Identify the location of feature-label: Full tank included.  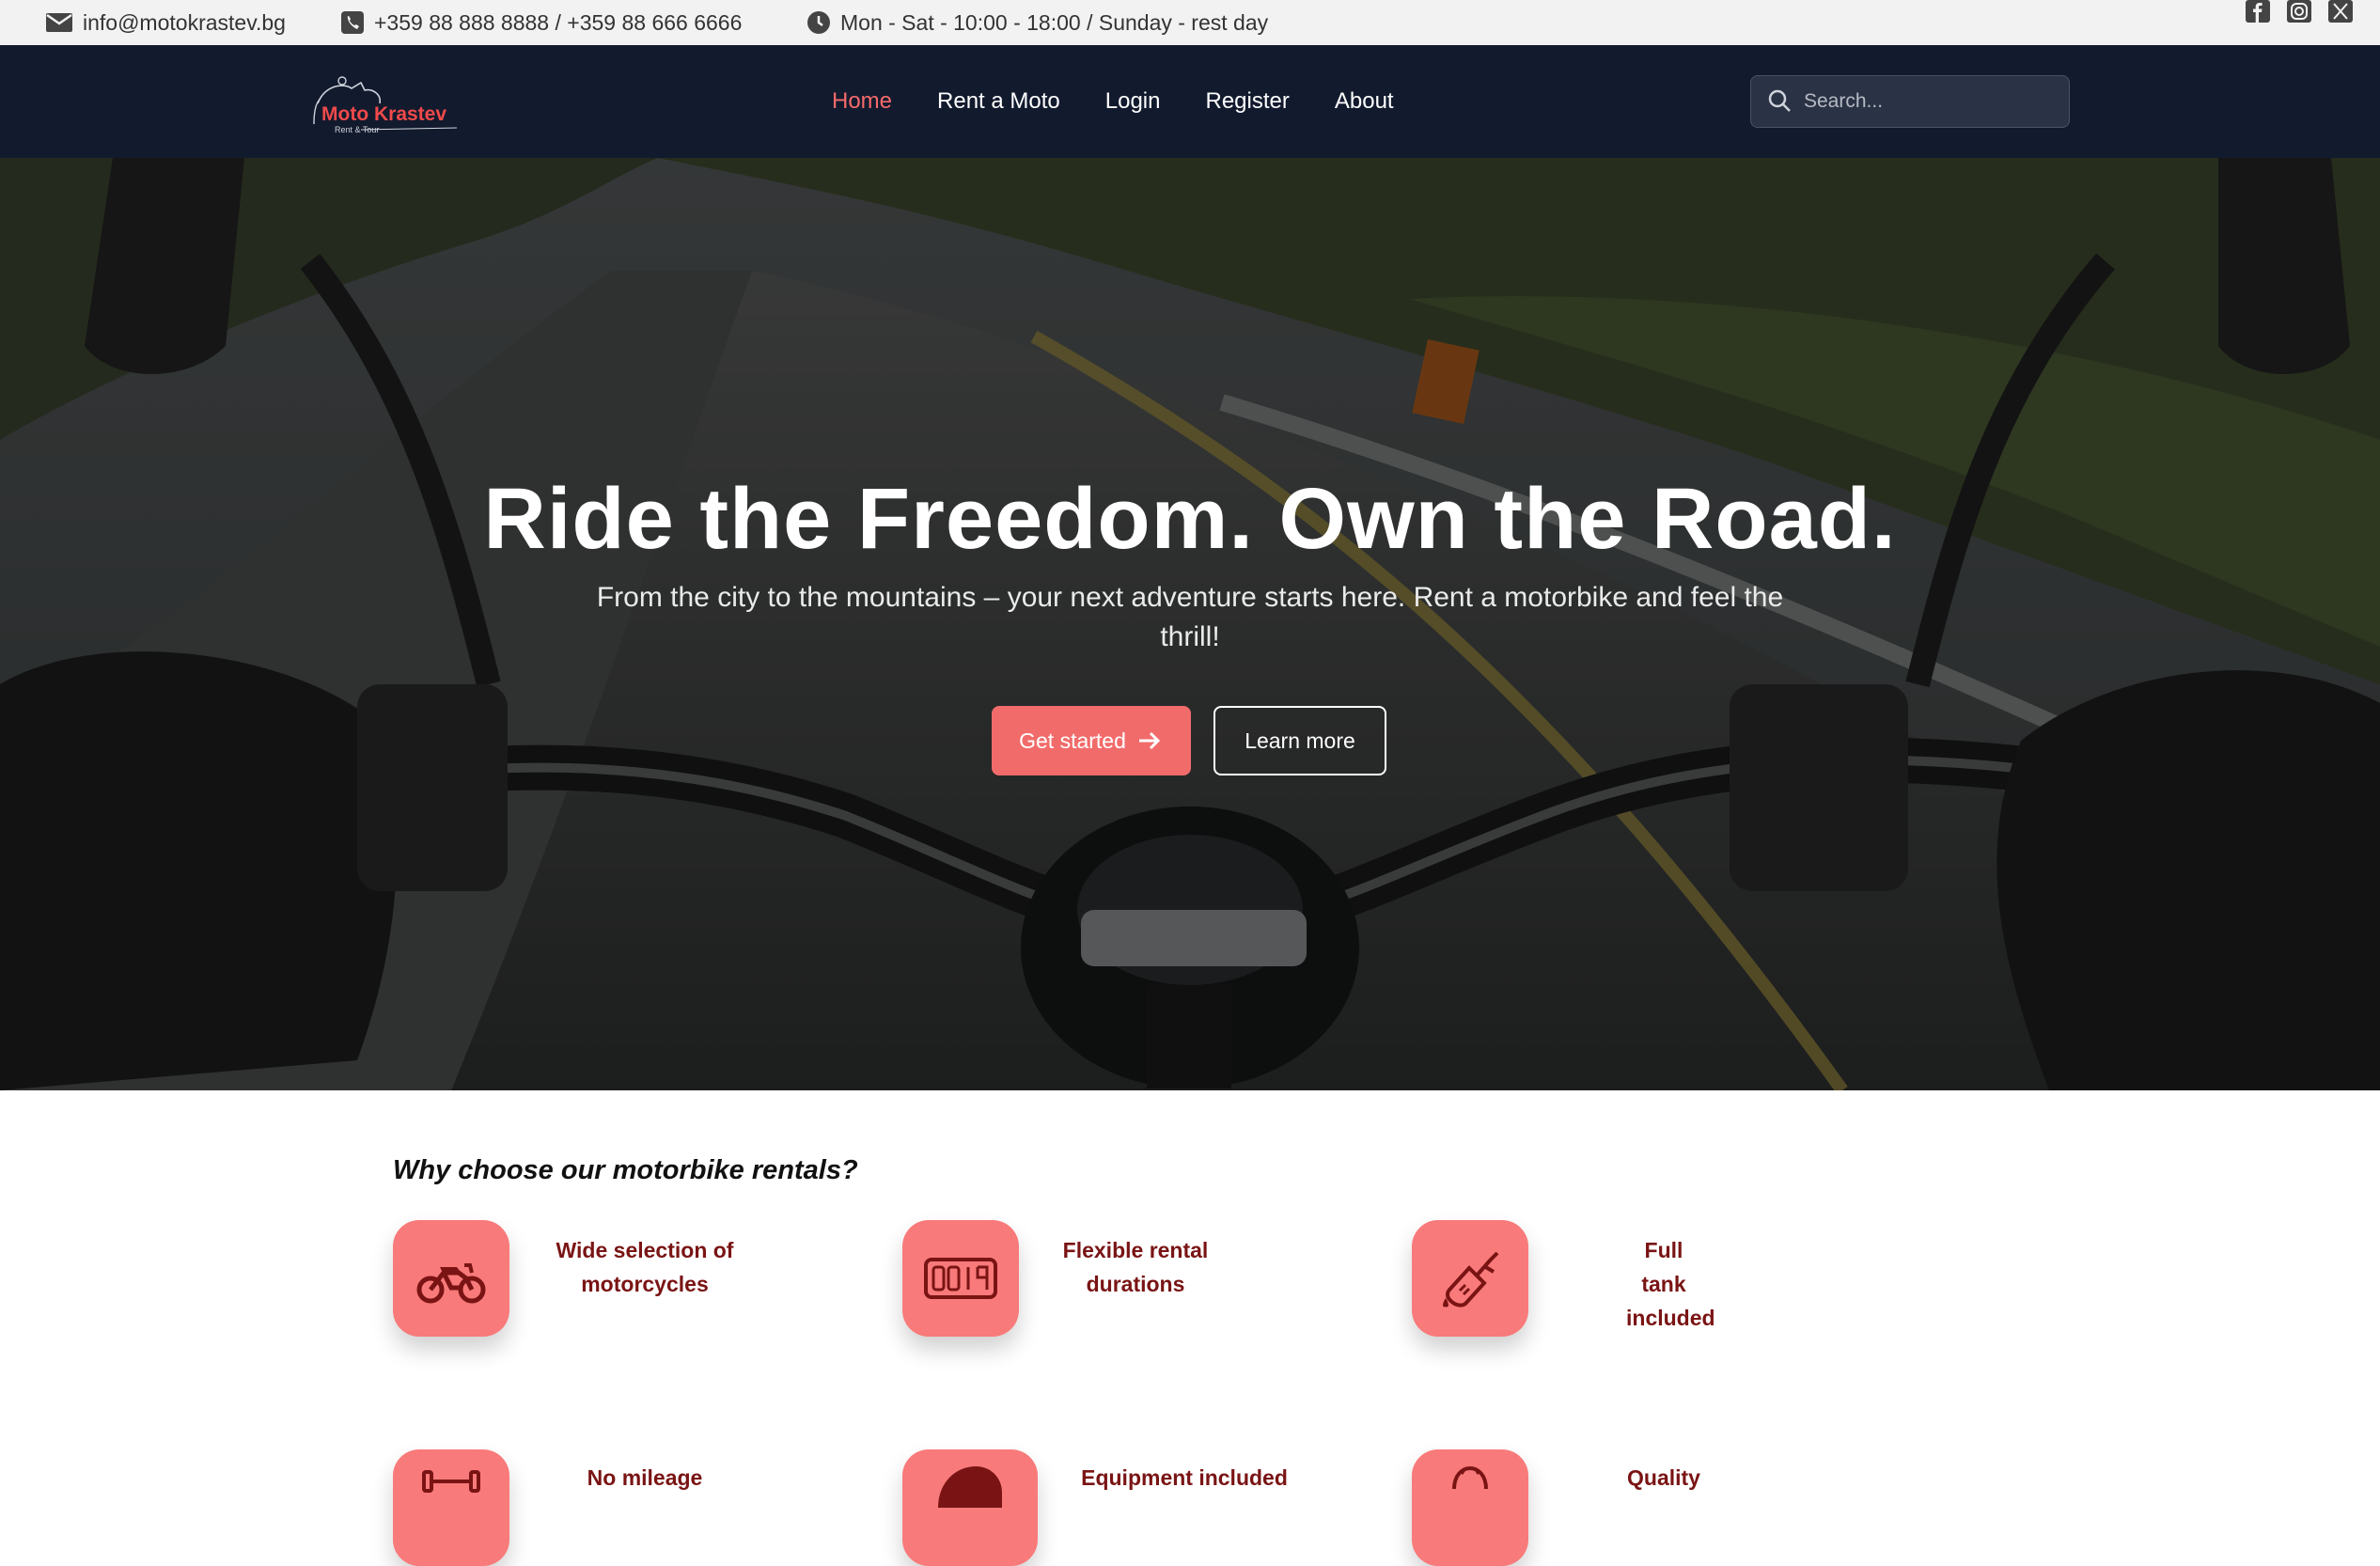
(1664, 1284).